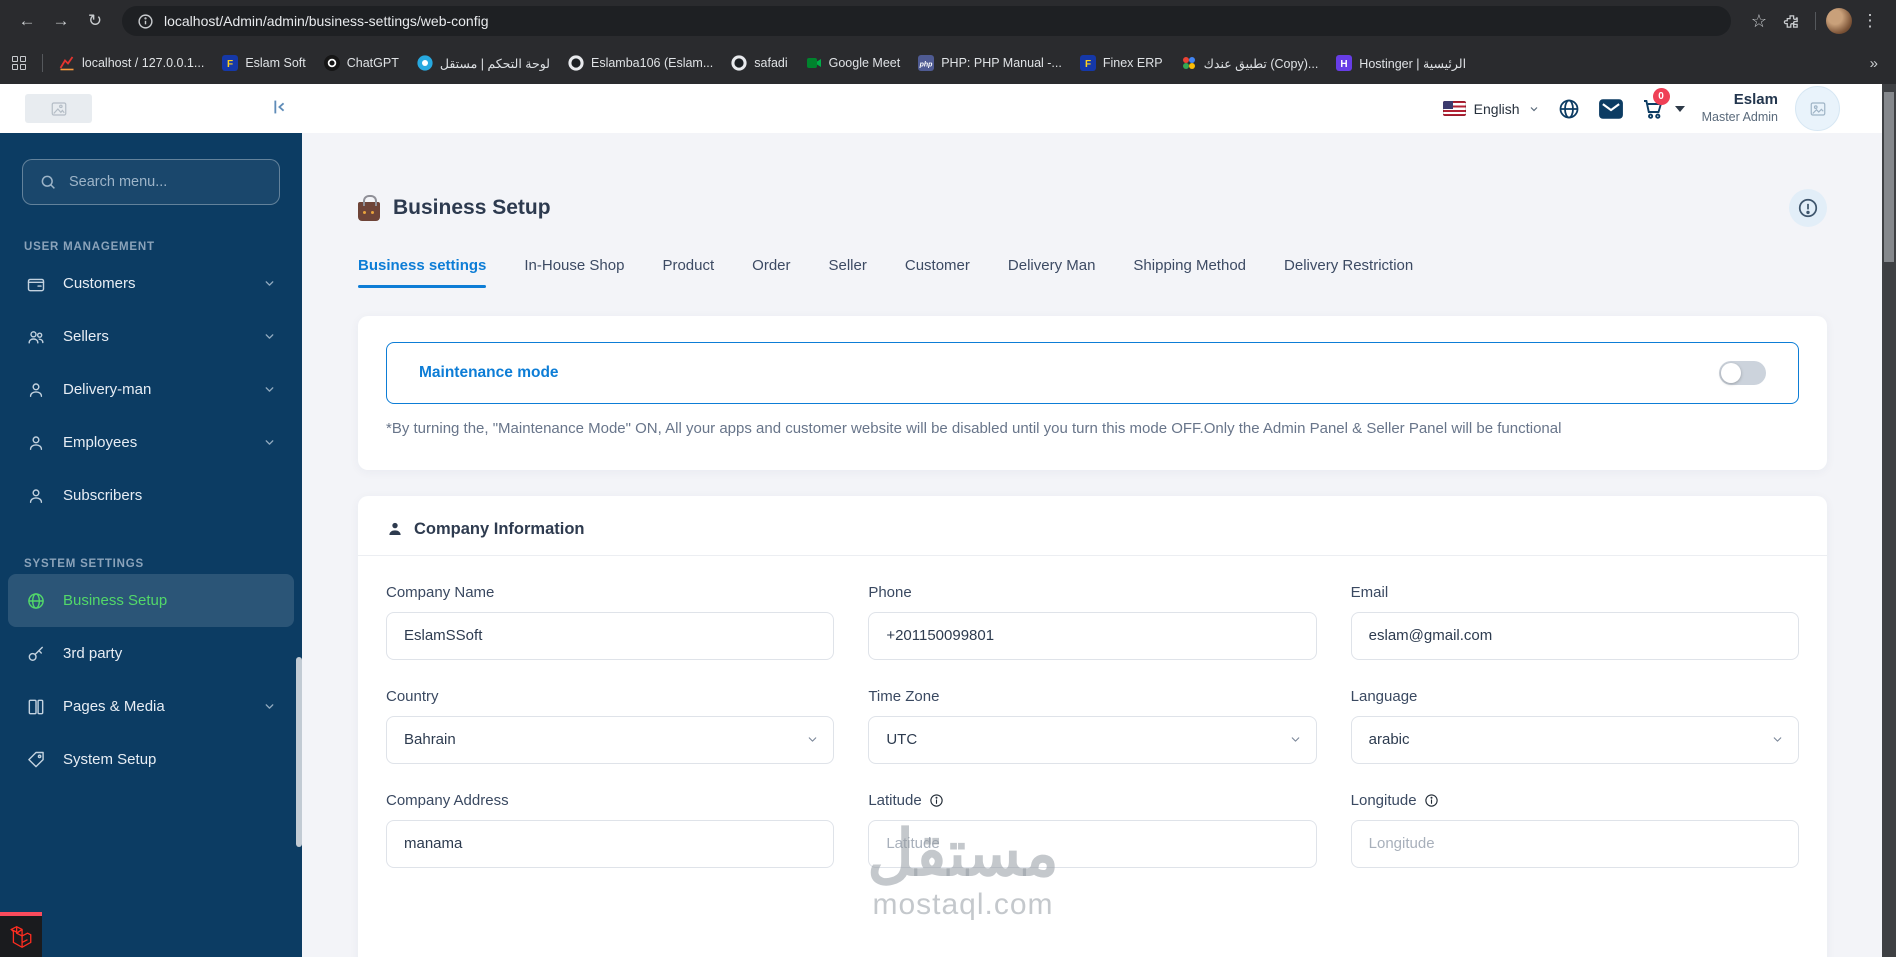 The width and height of the screenshot is (1896, 957). I want to click on globe-icon, so click(36, 601).